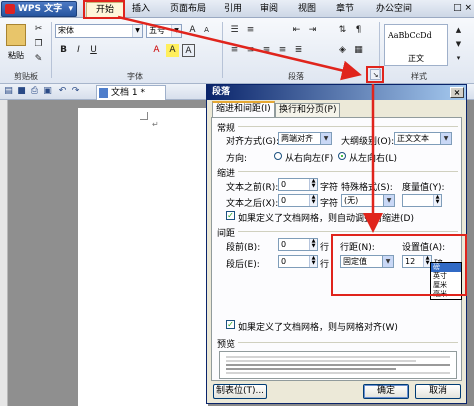  I want to click on sort-icon: ⇅, so click(342, 30).